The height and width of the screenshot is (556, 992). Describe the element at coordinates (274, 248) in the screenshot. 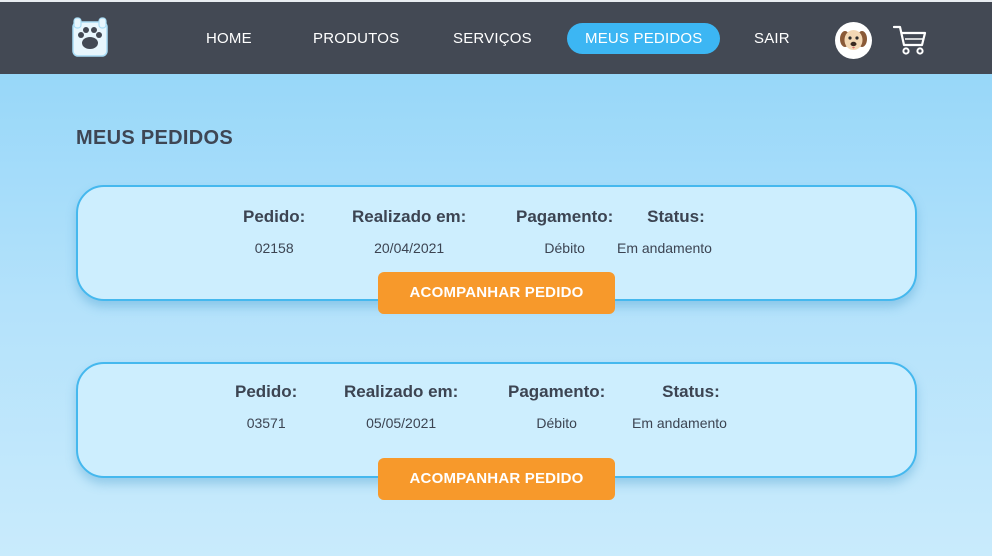

I see `order-number-value: 02158` at that location.